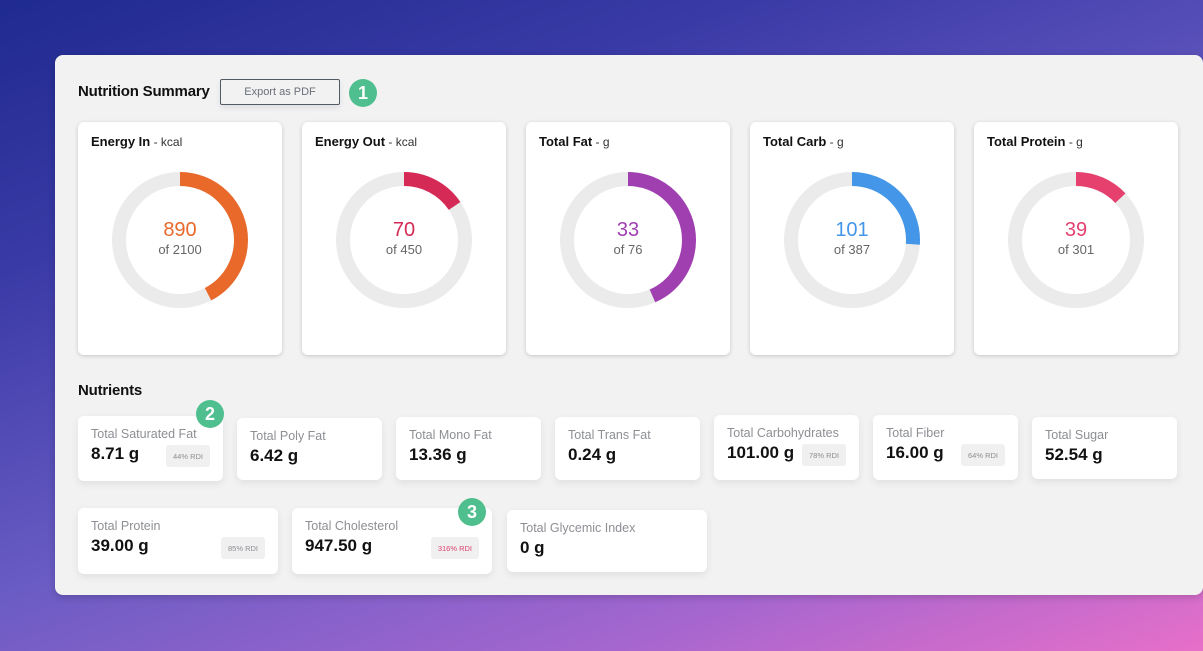  What do you see at coordinates (783, 433) in the screenshot?
I see `nutrient-label: Total Carbohydrates` at bounding box center [783, 433].